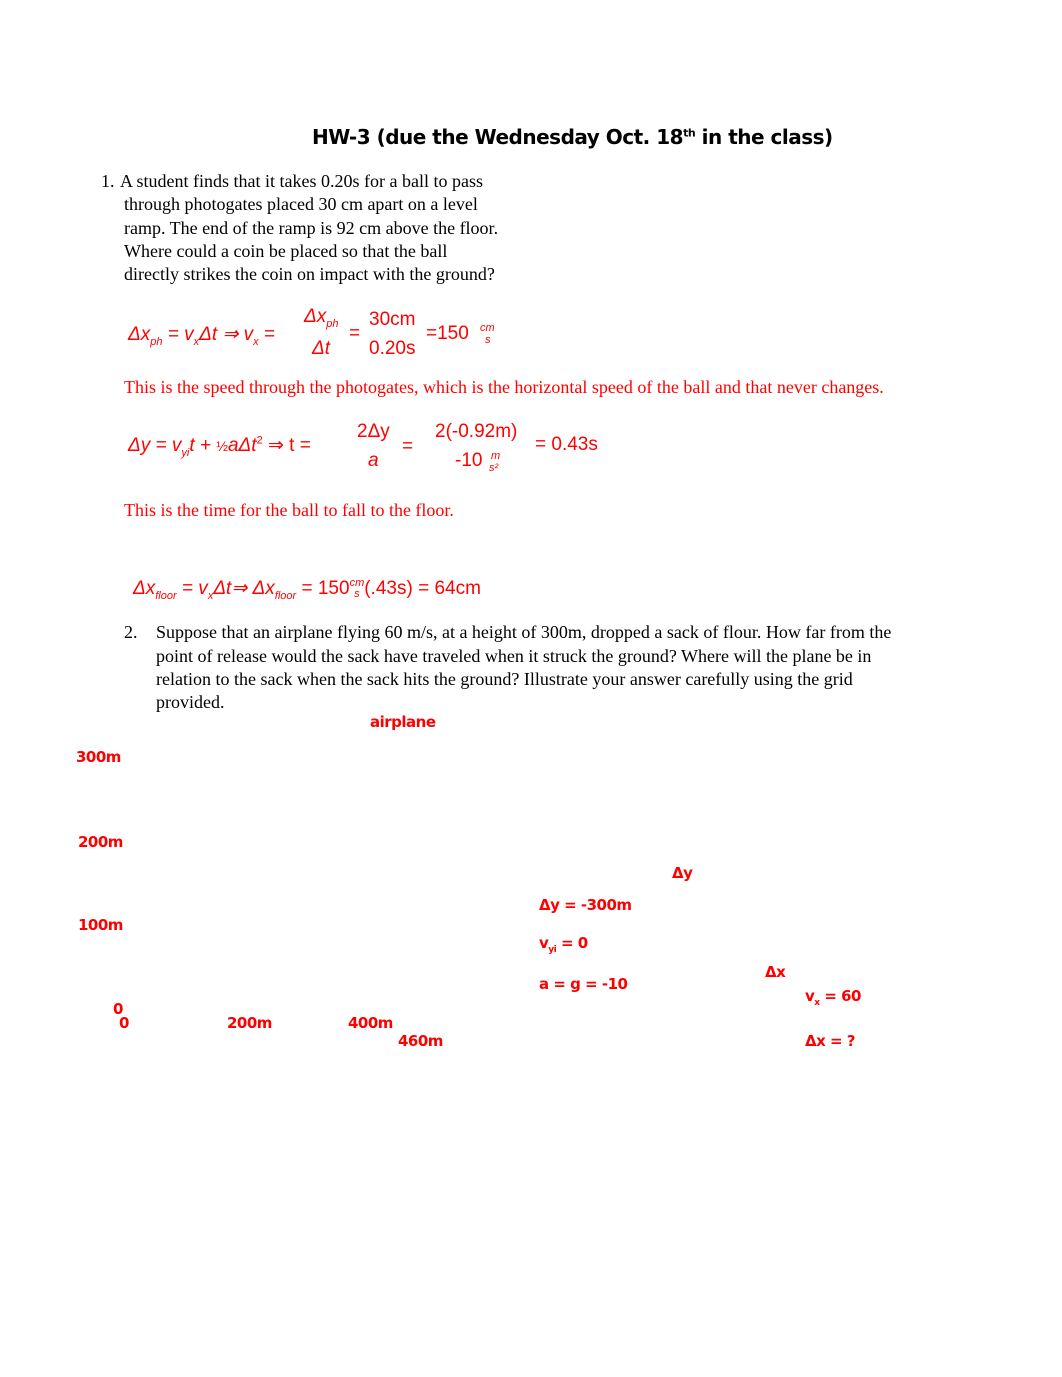 The height and width of the screenshot is (1377, 1062). What do you see at coordinates (190, 702) in the screenshot?
I see `question-2-line: provided.` at bounding box center [190, 702].